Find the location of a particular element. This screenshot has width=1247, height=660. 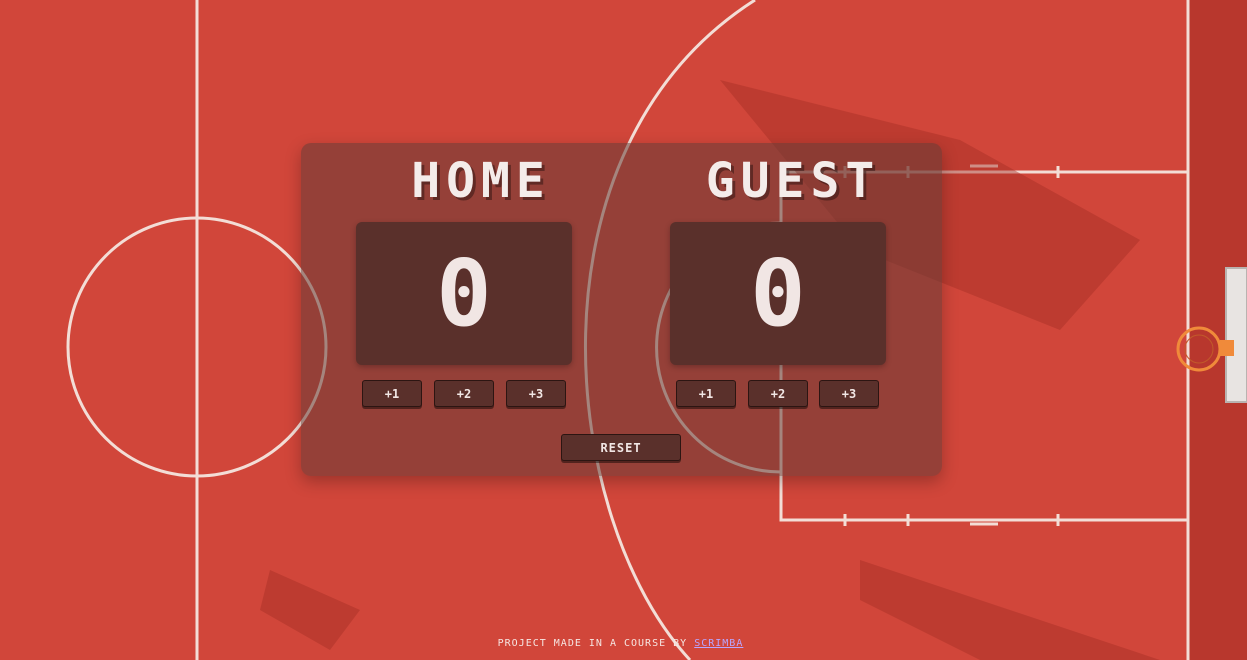

home-title: HOME is located at coordinates (481, 181).